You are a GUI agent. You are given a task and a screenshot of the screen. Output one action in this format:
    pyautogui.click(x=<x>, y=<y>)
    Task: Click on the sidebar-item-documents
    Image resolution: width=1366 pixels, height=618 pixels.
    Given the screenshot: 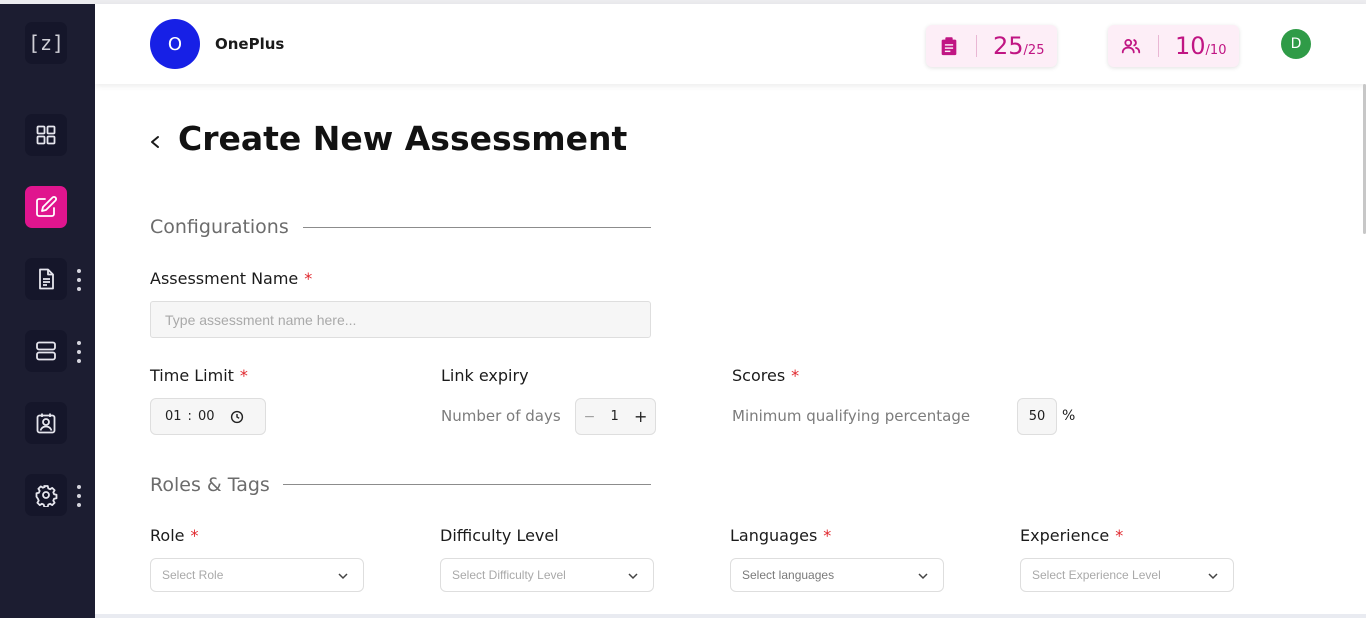 What is the action you would take?
    pyautogui.click(x=46, y=279)
    